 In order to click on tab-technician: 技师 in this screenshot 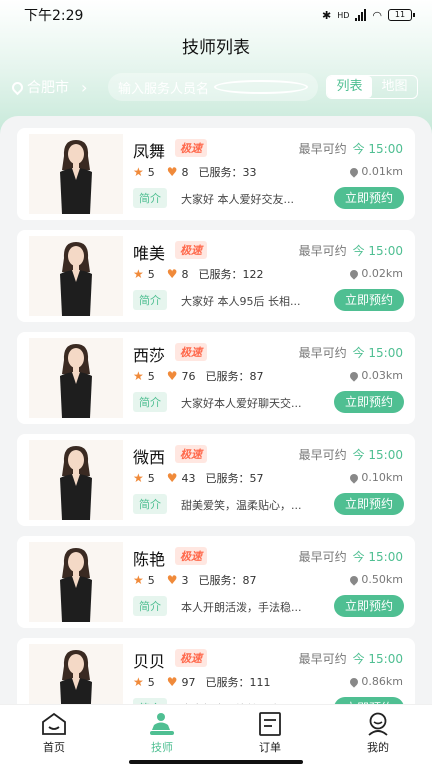, I will do `click(162, 730)`.